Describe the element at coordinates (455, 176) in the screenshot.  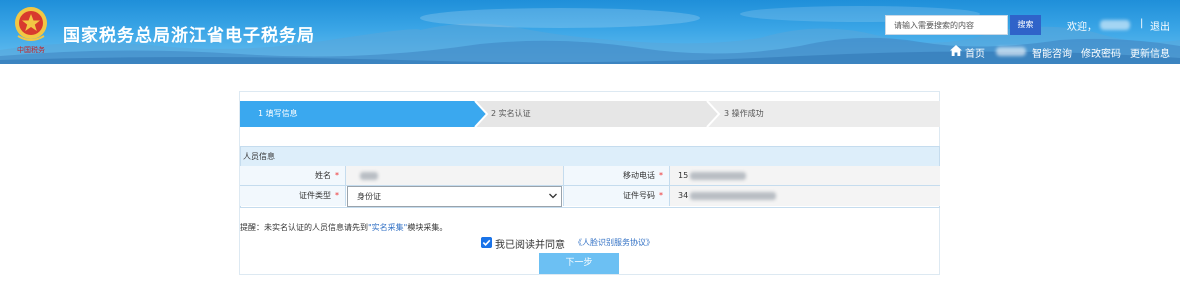
I see `name-value-cell` at that location.